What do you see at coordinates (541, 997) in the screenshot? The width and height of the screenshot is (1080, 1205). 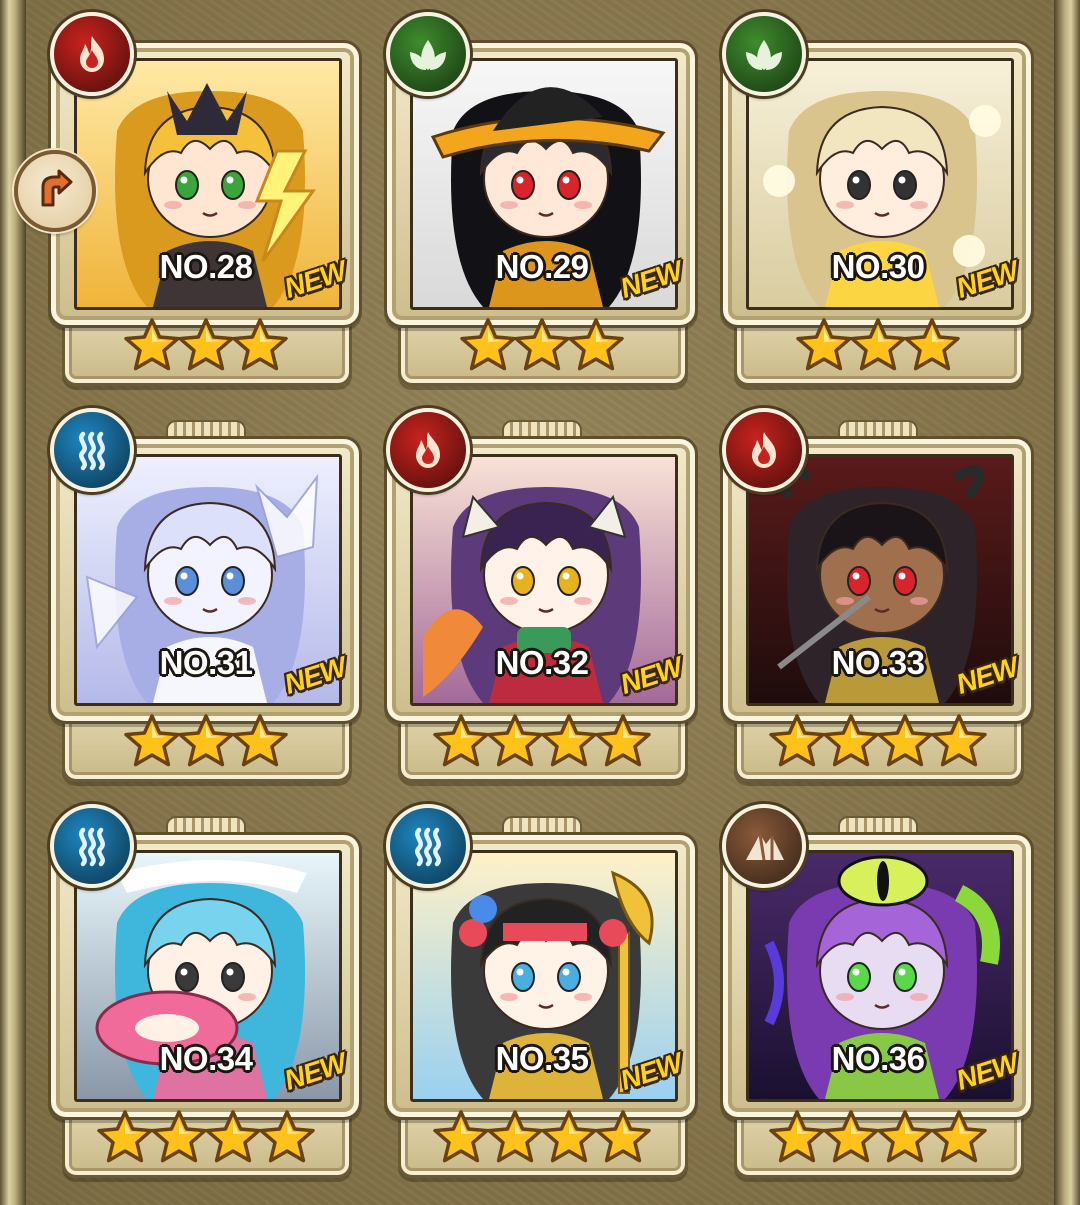 I see `unit-card: NO.35 NEW` at bounding box center [541, 997].